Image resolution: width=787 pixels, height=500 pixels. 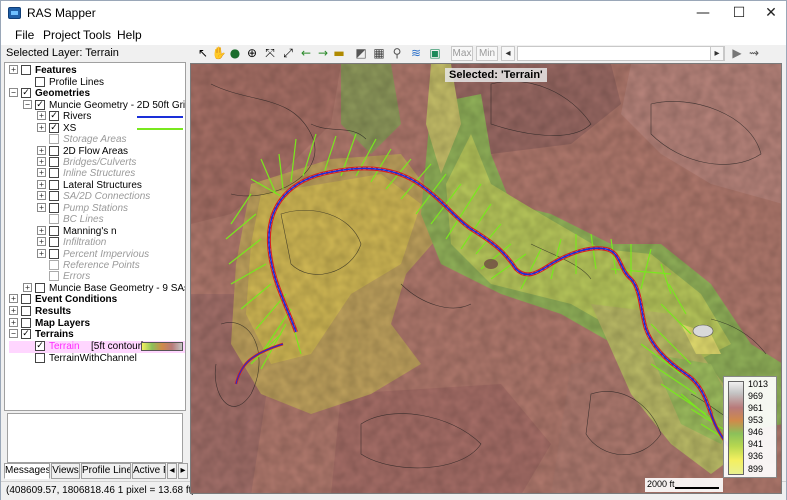 What do you see at coordinates (97, 35) in the screenshot?
I see `menu-tools: Tools` at bounding box center [97, 35].